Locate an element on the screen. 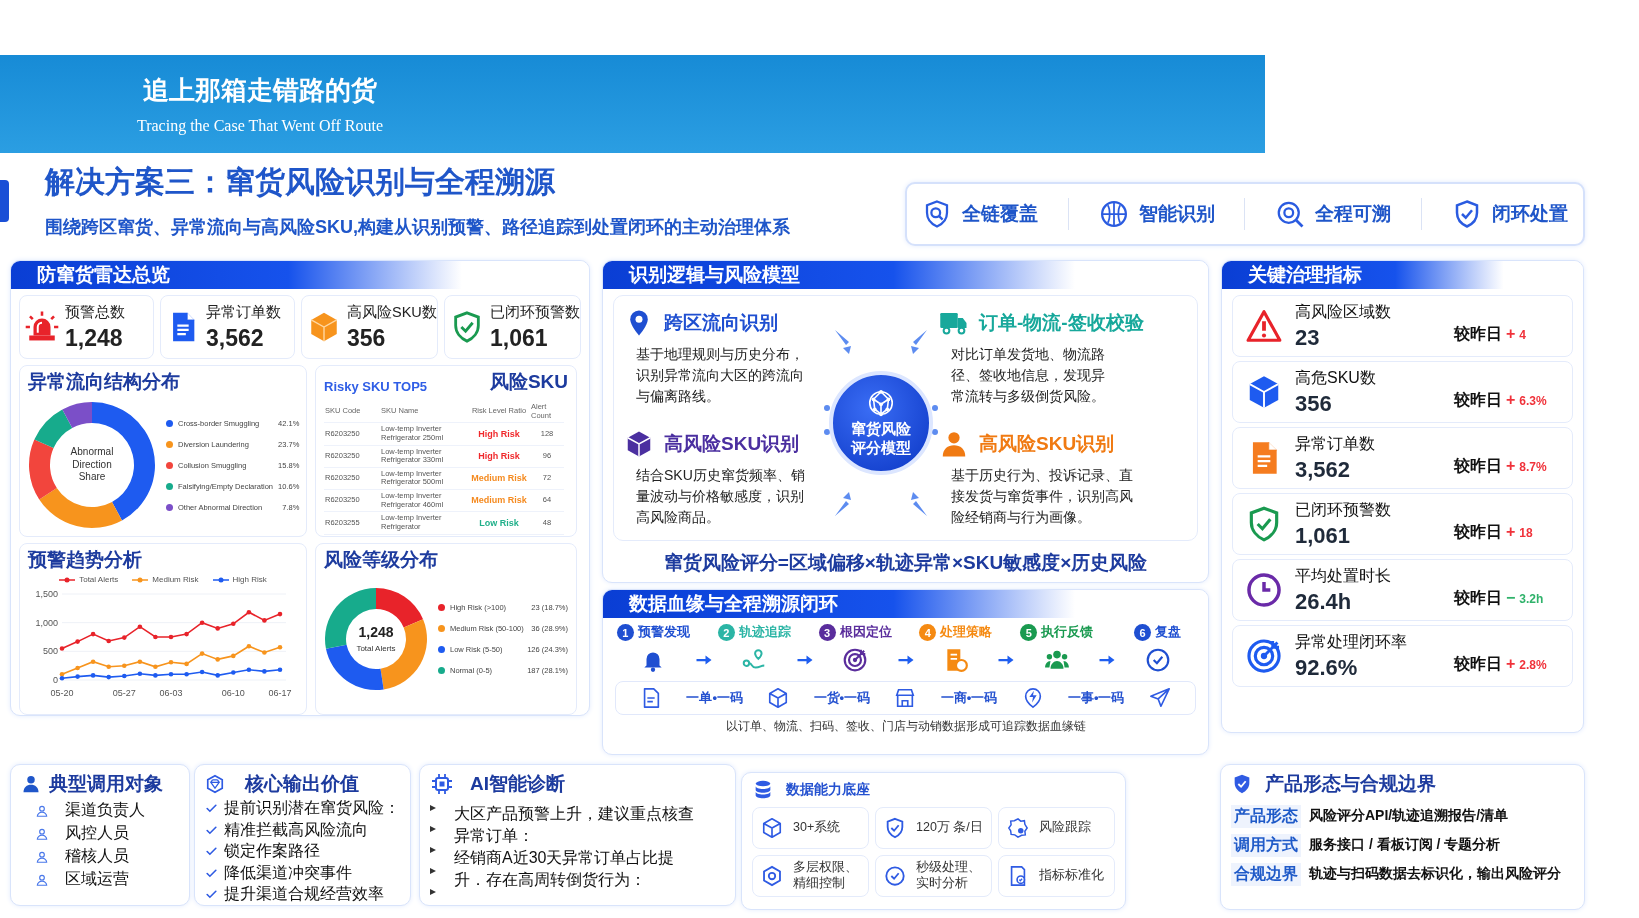  tick-label: 1,000 is located at coordinates (46, 622).